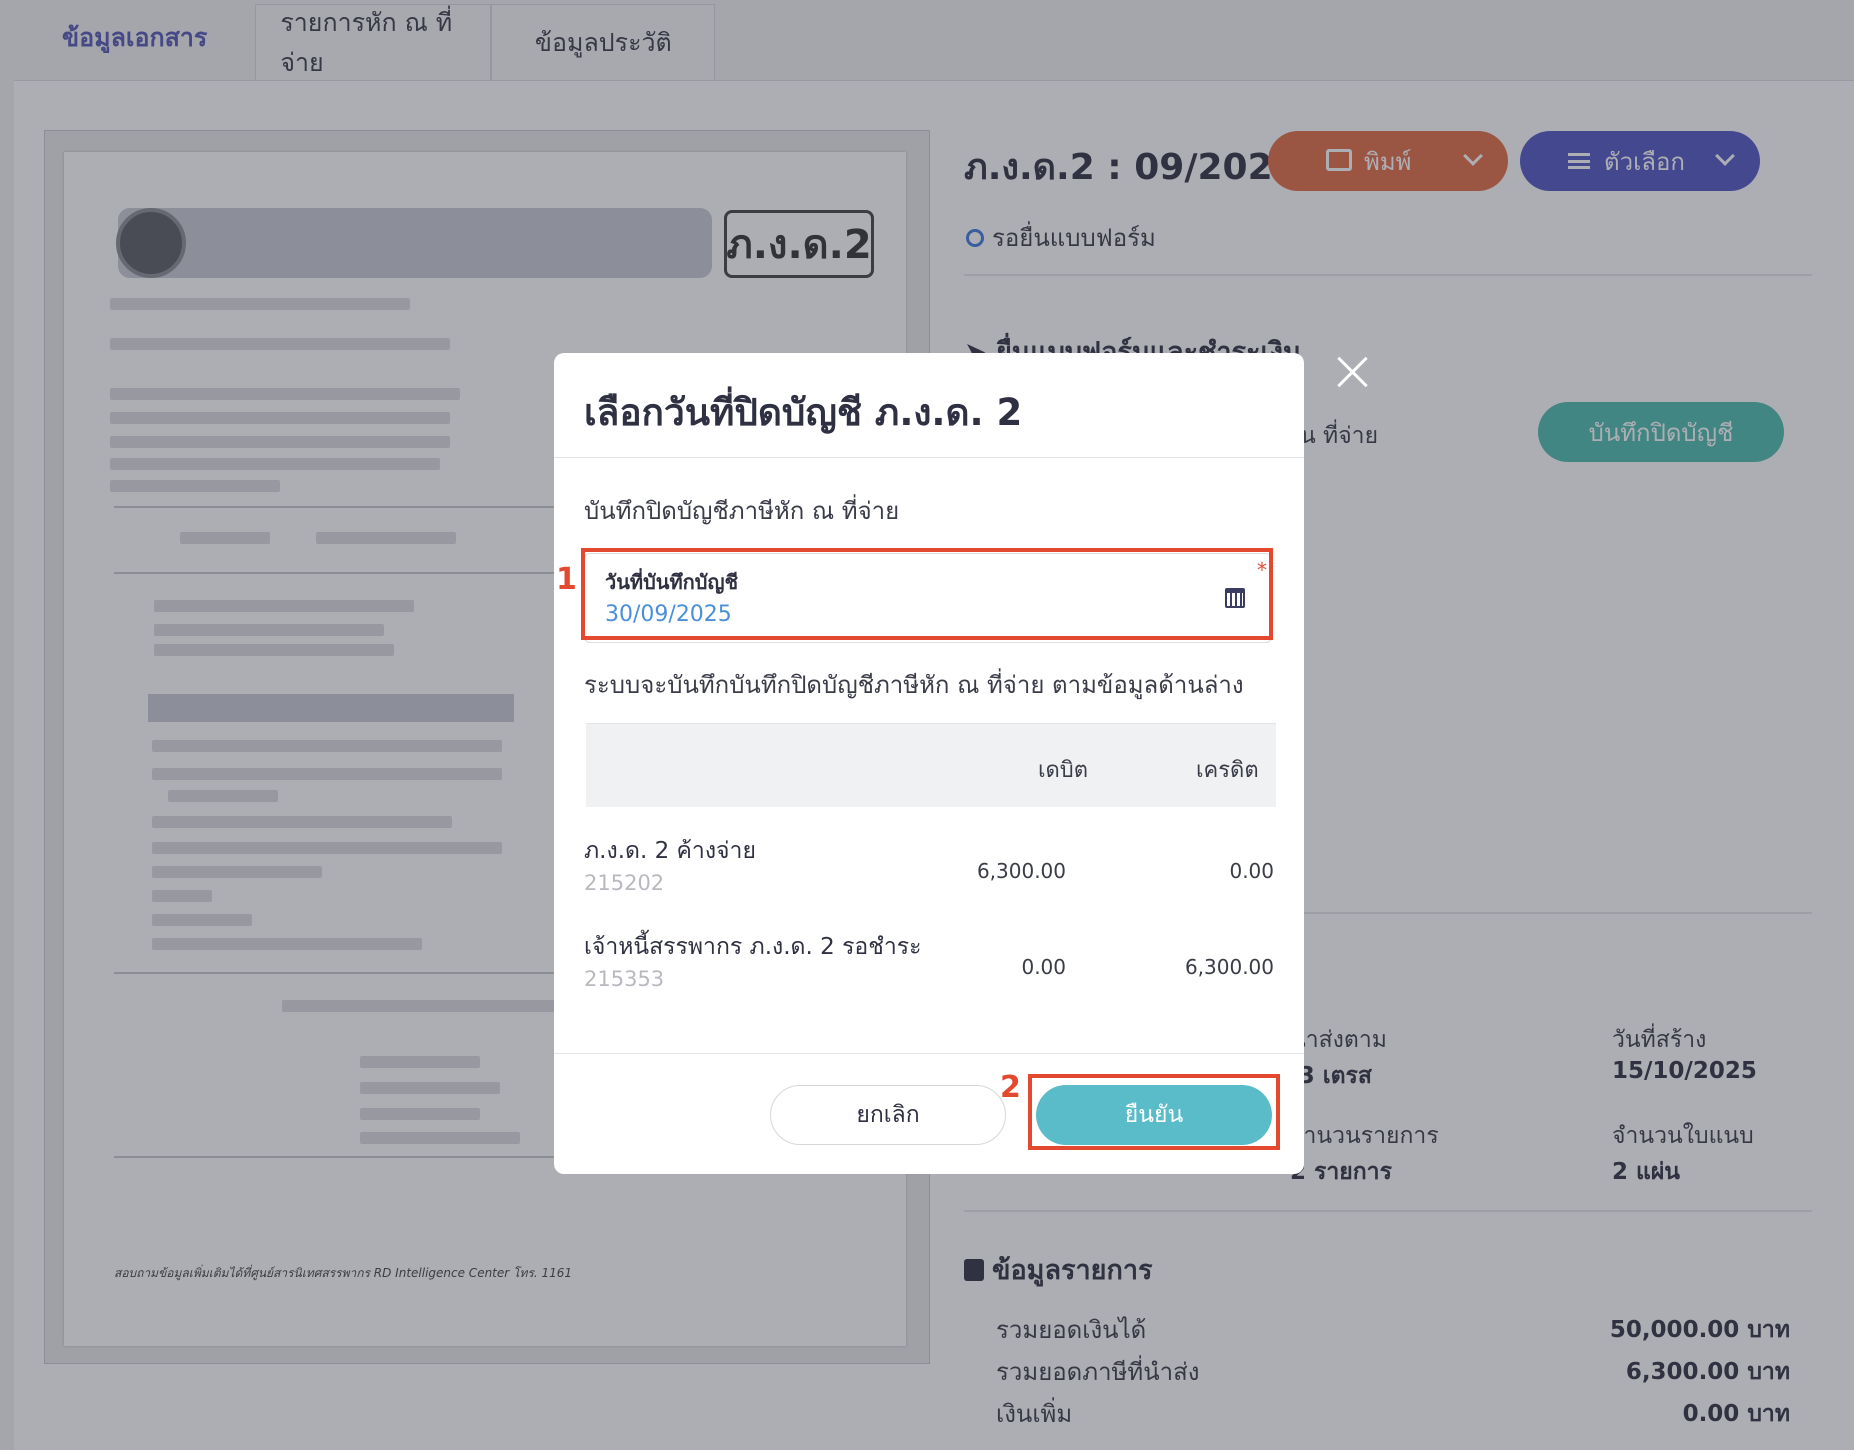 This screenshot has height=1450, width=1854. I want to click on account-name: ภ.ง.ด. 2 ค้างจ่าย, so click(670, 851).